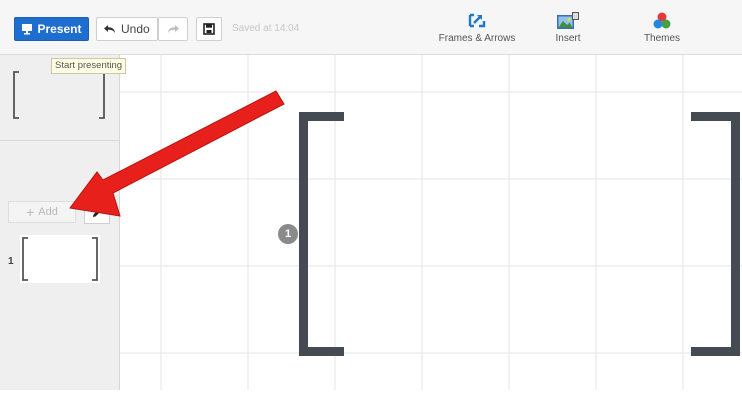 The height and width of the screenshot is (395, 742). What do you see at coordinates (59, 95) in the screenshot?
I see `frame-preview` at bounding box center [59, 95].